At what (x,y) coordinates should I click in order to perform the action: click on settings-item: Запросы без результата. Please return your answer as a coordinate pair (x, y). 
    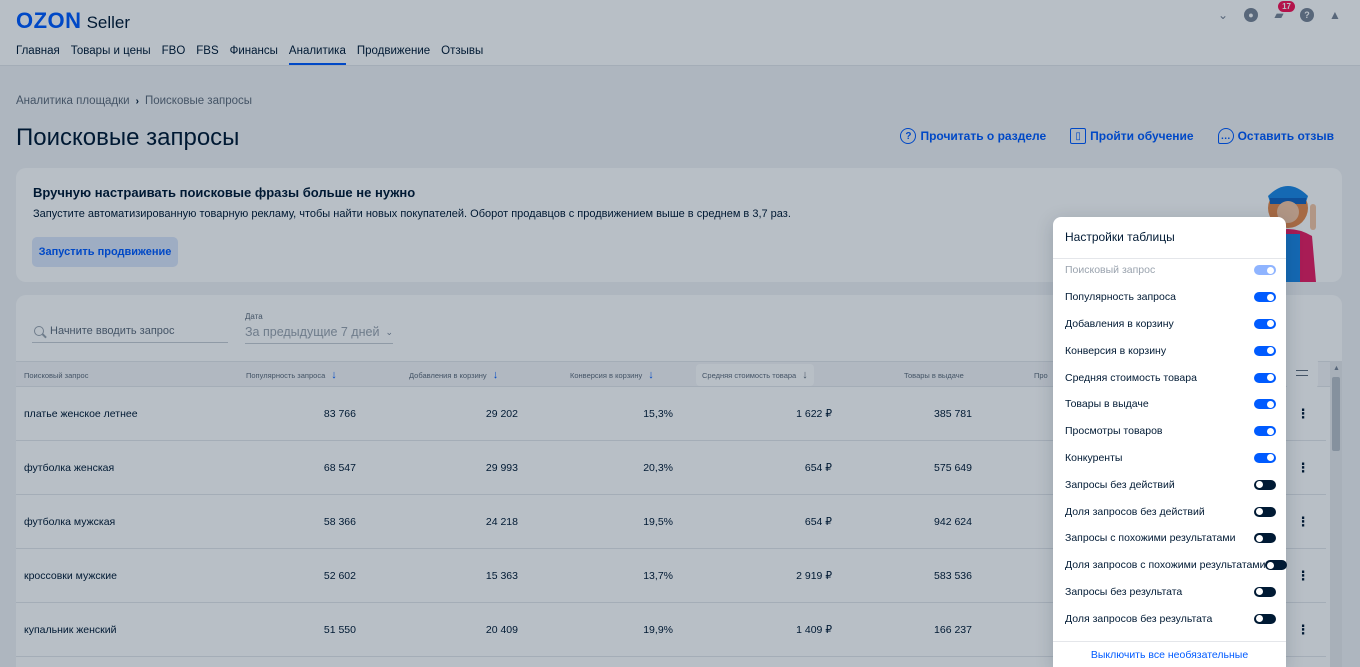
    Looking at the image, I should click on (1169, 592).